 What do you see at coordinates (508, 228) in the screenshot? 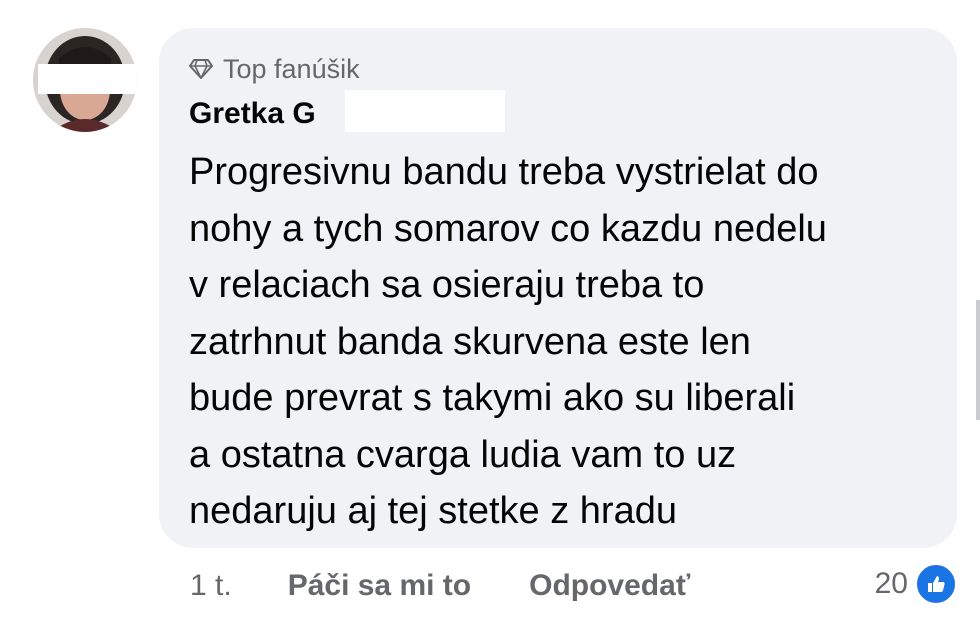
I see `comment-line: nohy a tych somarov co kazdu nedelu` at bounding box center [508, 228].